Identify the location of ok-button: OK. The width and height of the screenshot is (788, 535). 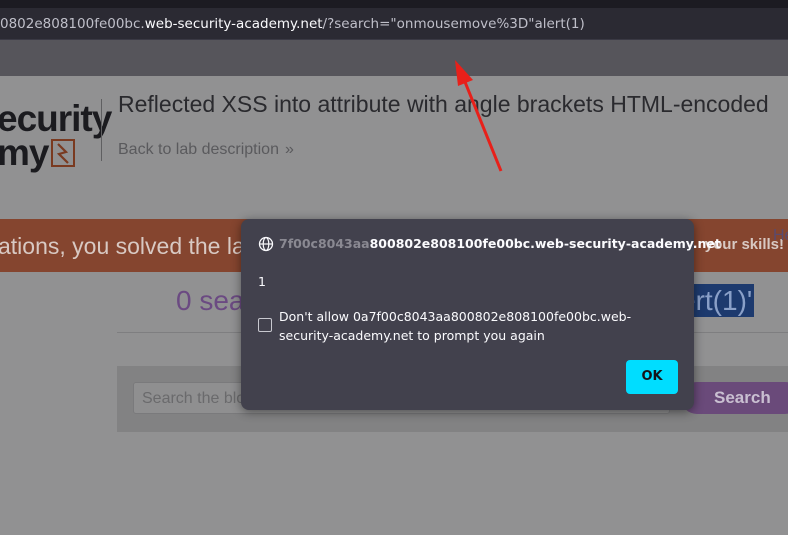
(652, 377).